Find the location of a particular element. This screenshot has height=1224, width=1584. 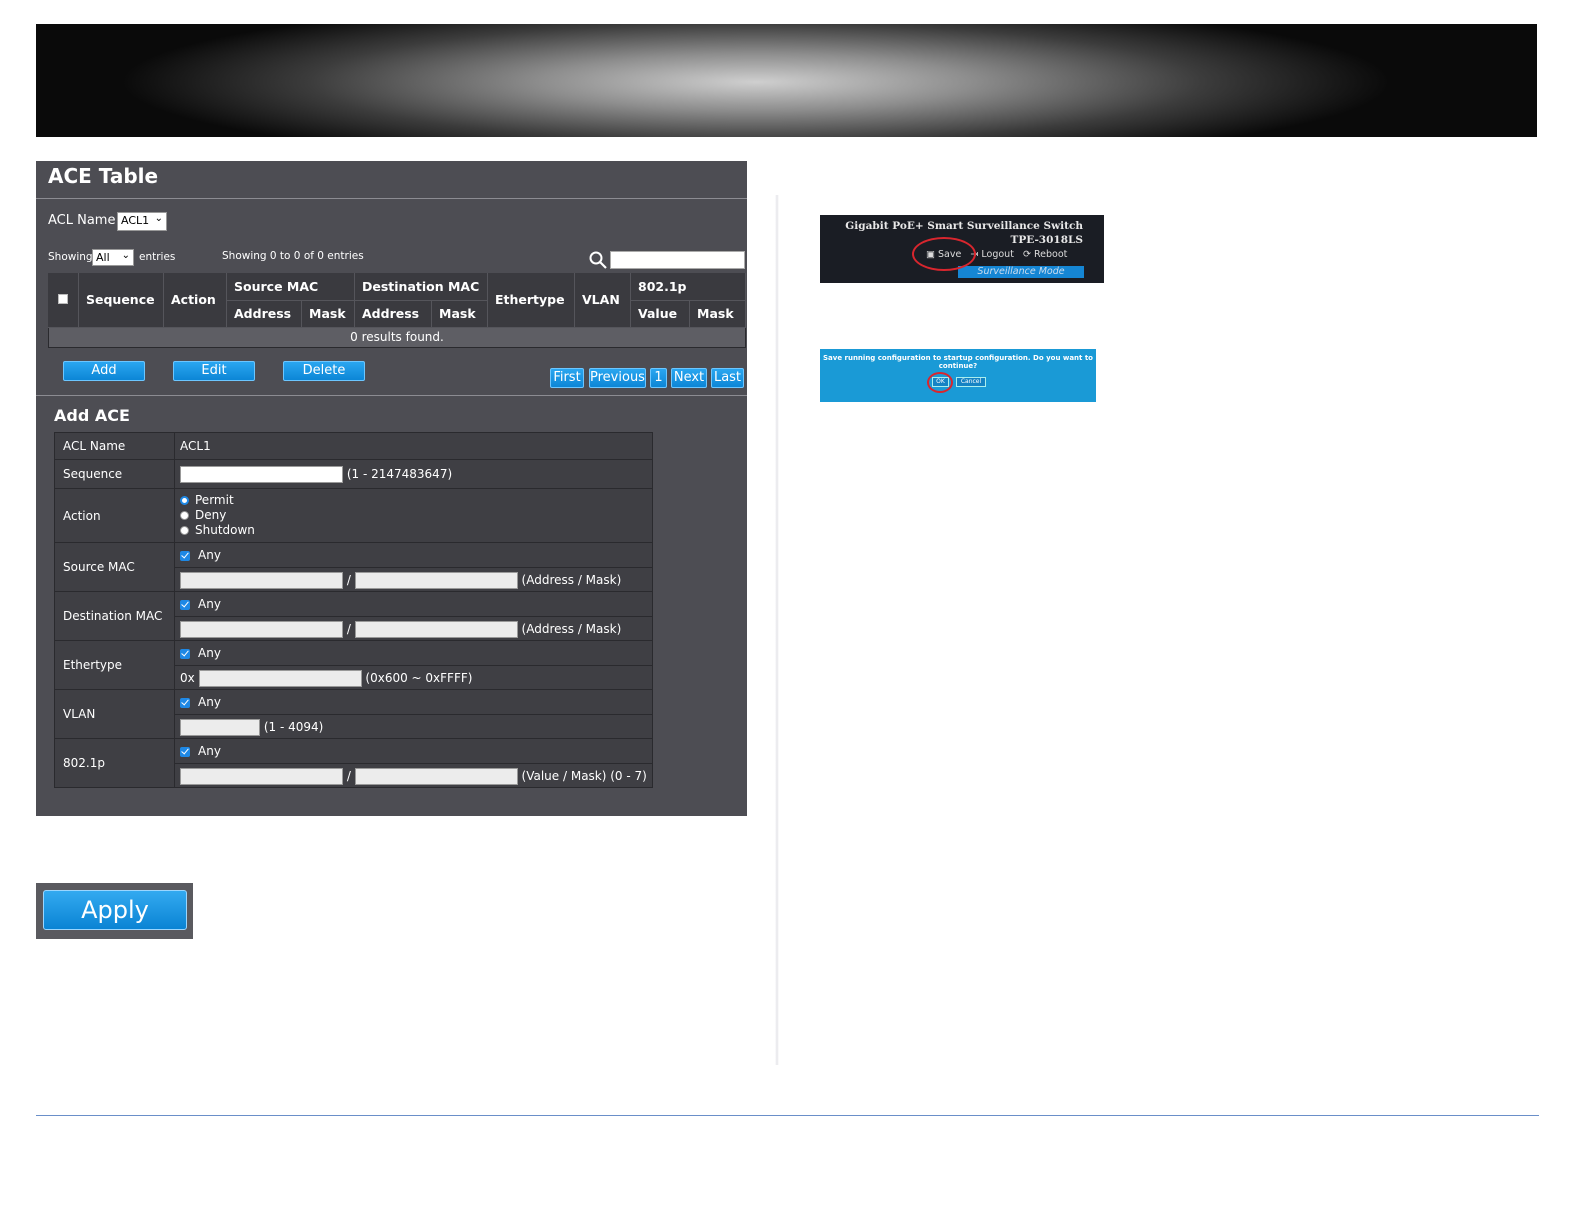

empty-message: 0 results found. is located at coordinates (397, 337).